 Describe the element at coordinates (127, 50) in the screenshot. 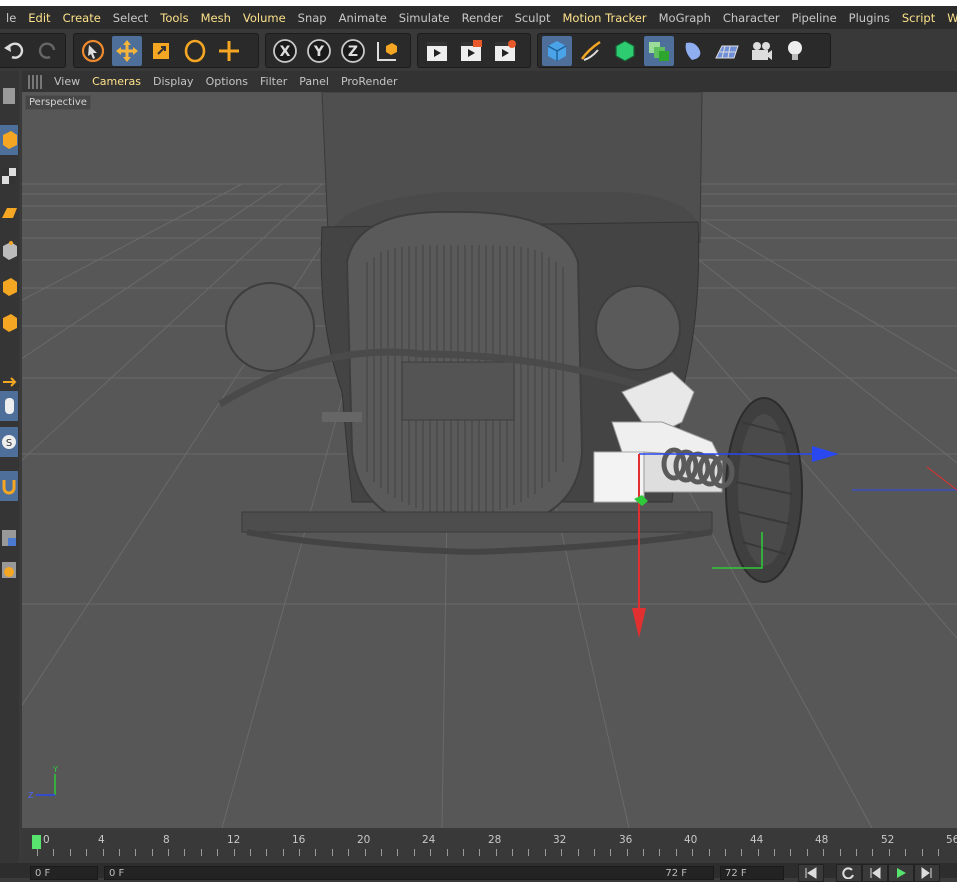

I see `move-icon` at that location.